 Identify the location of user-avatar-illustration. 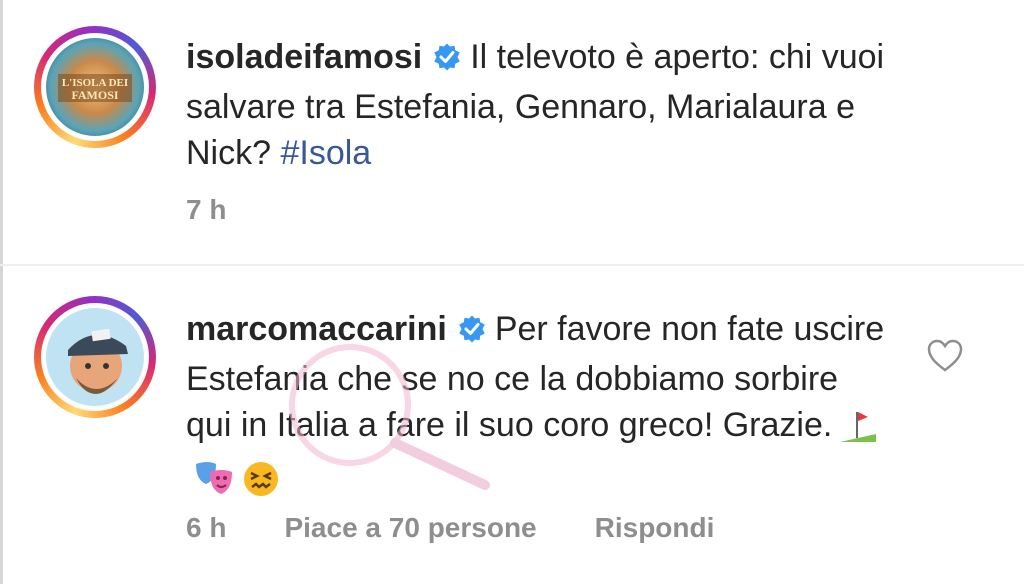
(95, 357).